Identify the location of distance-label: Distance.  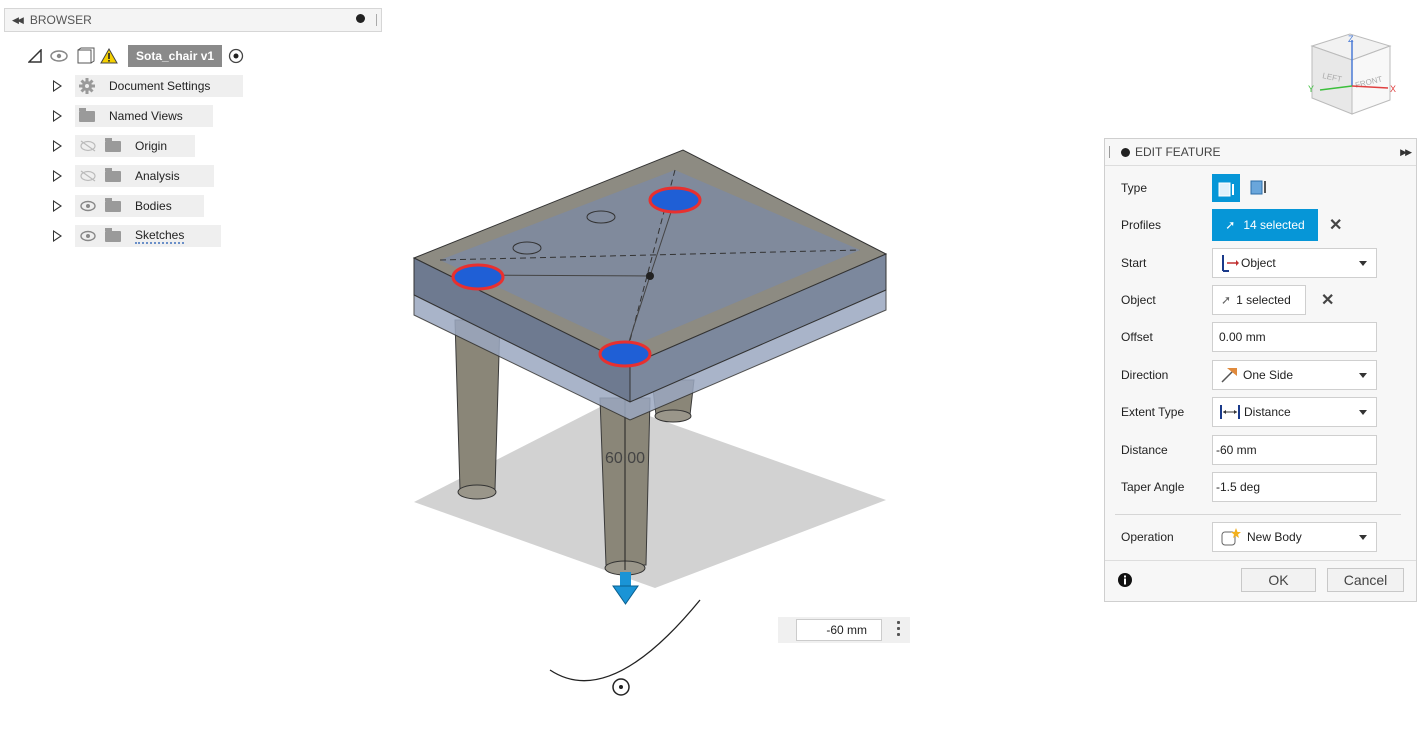
(1144, 450).